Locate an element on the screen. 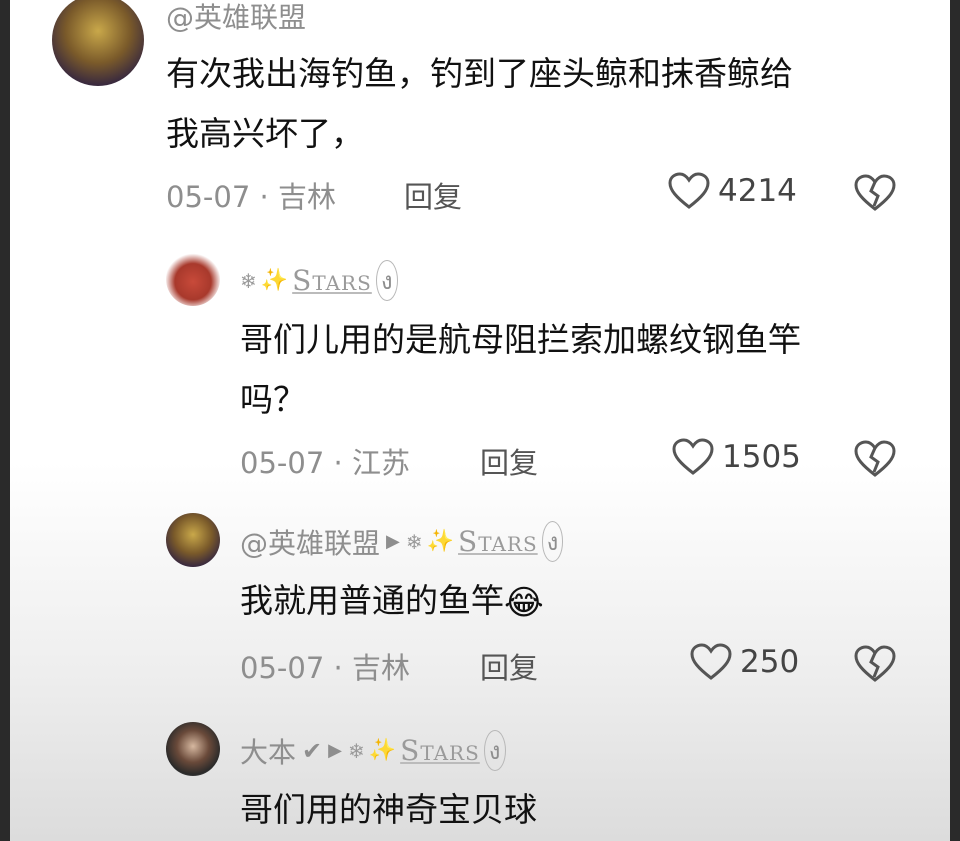 Image resolution: width=960 pixels, height=841 pixels. verified-check-icon: ✔ is located at coordinates (312, 750).